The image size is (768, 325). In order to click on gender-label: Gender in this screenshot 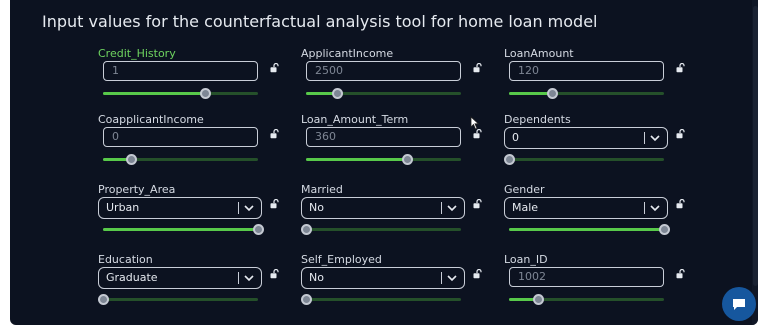, I will do `click(524, 189)`.